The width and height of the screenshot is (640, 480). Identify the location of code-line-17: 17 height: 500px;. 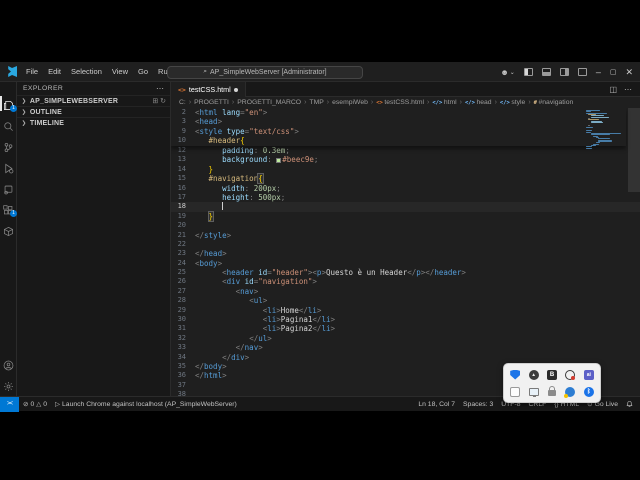
(405, 197).